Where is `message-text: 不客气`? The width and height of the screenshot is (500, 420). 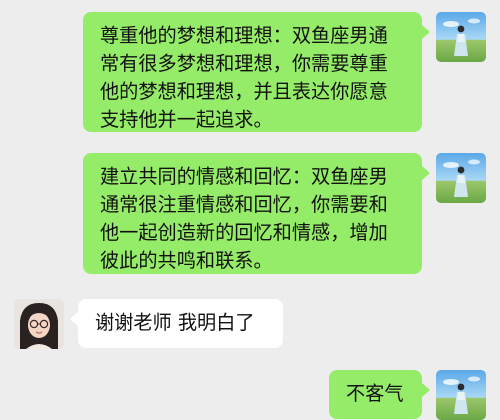
message-text: 不客气 is located at coordinates (375, 393).